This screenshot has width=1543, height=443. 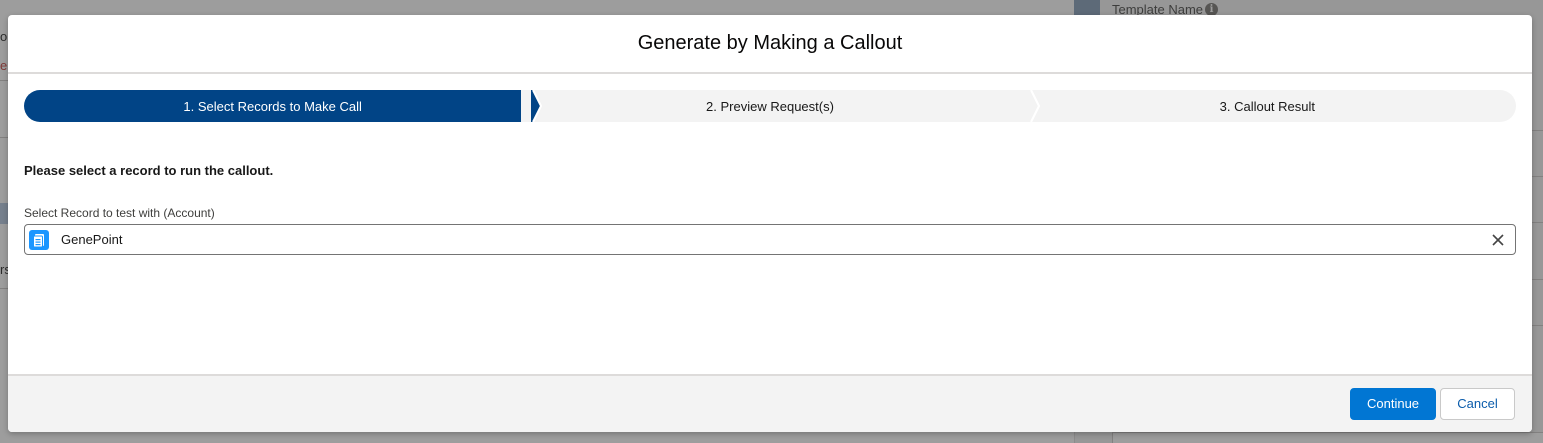 What do you see at coordinates (119, 213) in the screenshot?
I see `record-field-label: Select Record to test with (Account)` at bounding box center [119, 213].